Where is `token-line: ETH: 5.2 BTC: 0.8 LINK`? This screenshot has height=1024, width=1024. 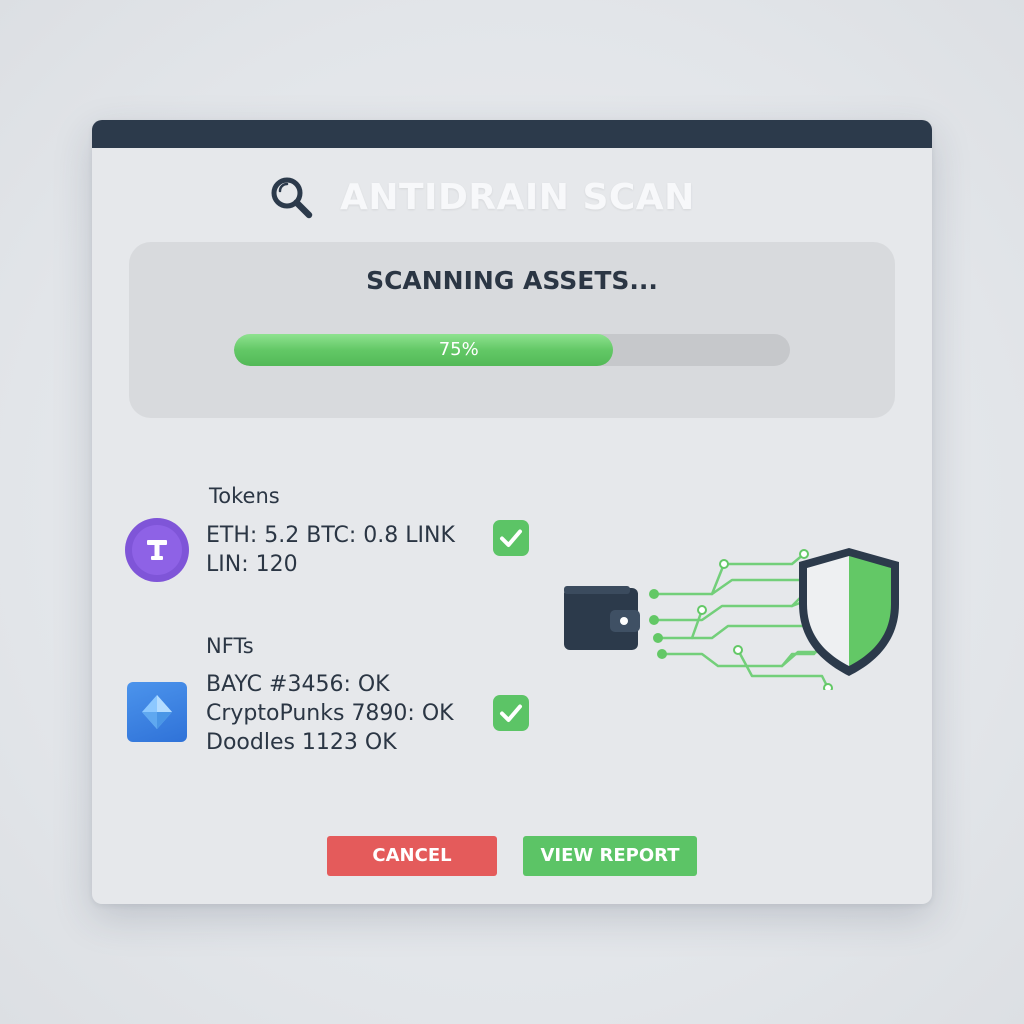
token-line: ETH: 5.2 BTC: 0.8 LINK is located at coordinates (330, 535).